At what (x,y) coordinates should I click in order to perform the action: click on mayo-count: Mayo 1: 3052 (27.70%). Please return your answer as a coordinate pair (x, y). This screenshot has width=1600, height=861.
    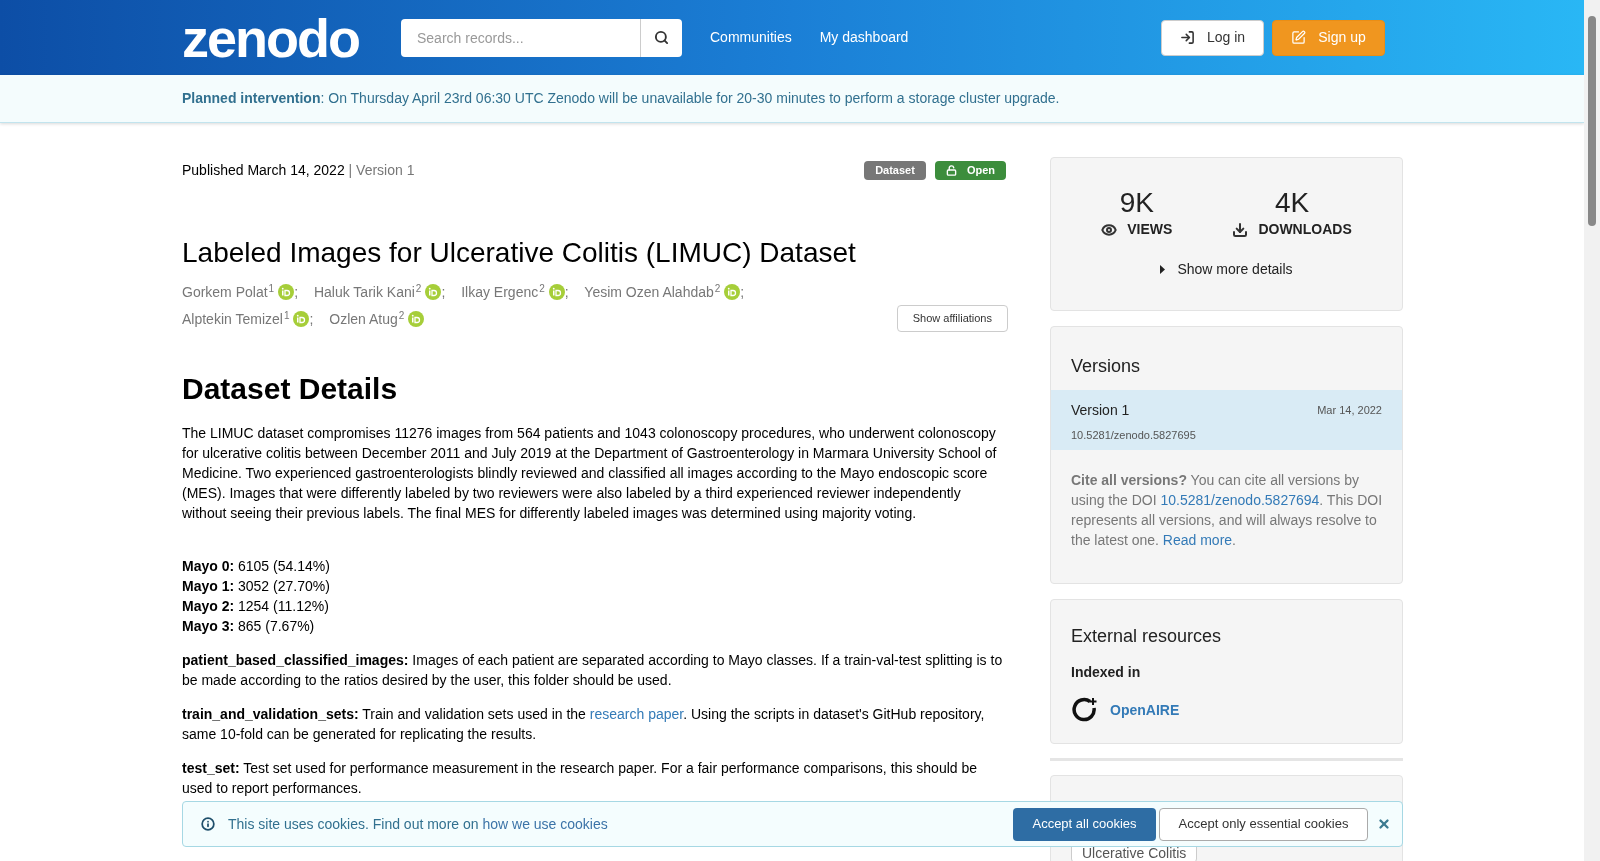
    Looking at the image, I should click on (256, 586).